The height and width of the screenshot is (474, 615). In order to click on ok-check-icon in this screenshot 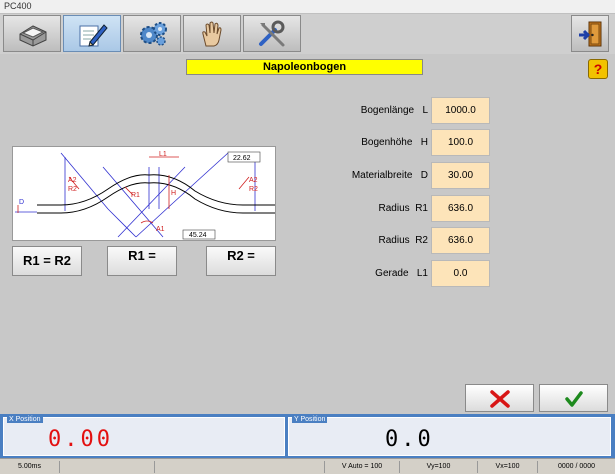, I will do `click(574, 399)`.